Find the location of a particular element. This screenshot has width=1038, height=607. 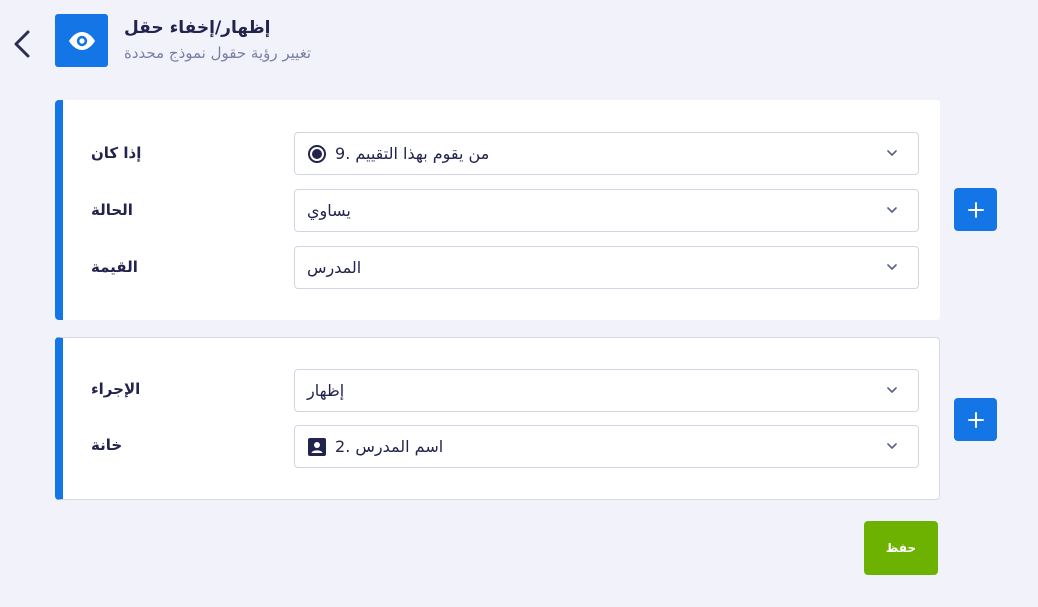

eye-icon is located at coordinates (81, 40).